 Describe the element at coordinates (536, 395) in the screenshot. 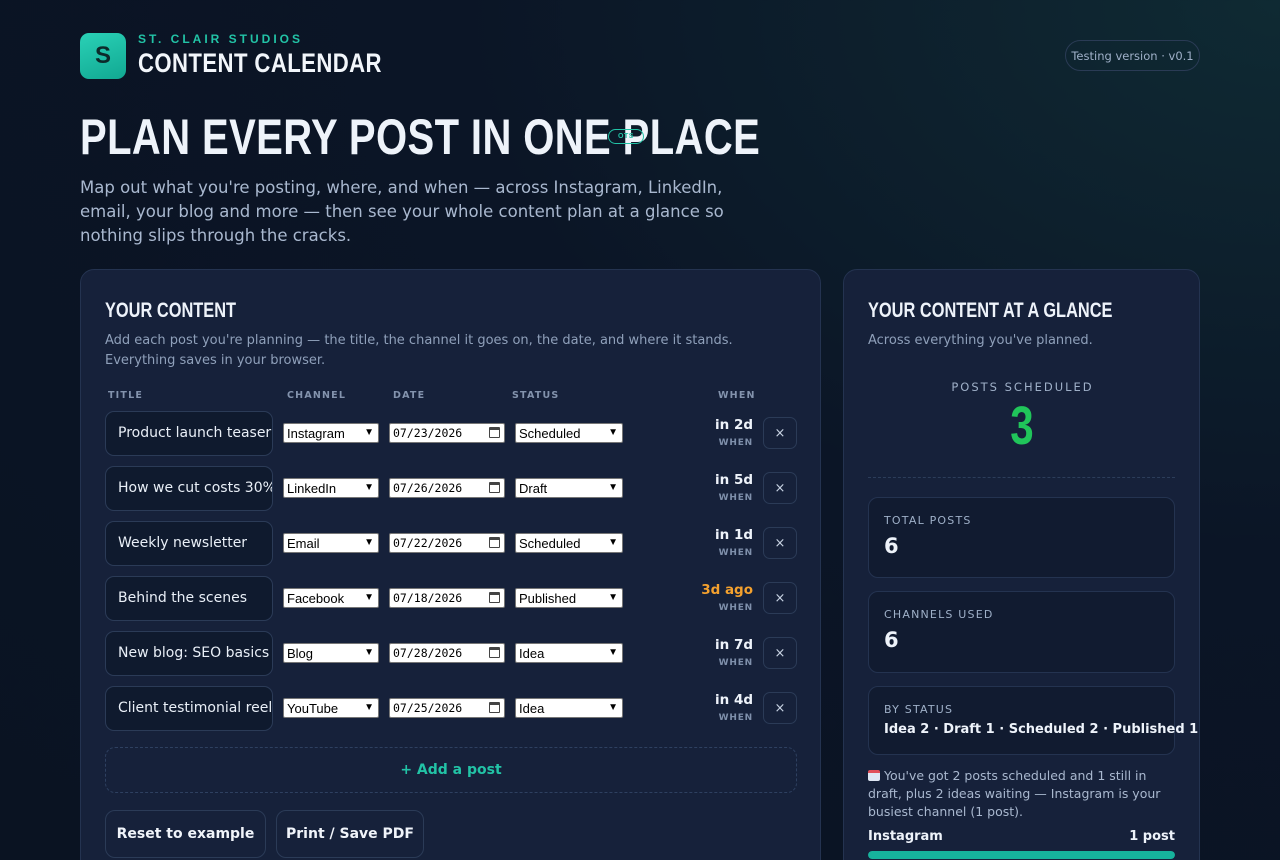

I see `column-header-status: STATUS` at that location.